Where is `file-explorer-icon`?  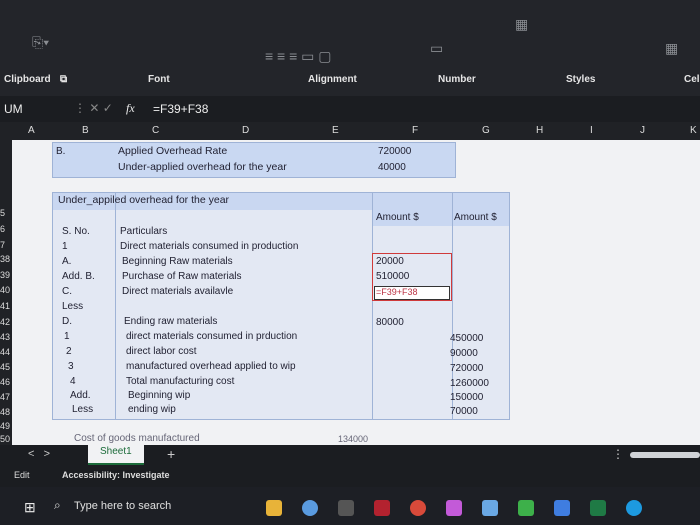
file-explorer-icon is located at coordinates (274, 508).